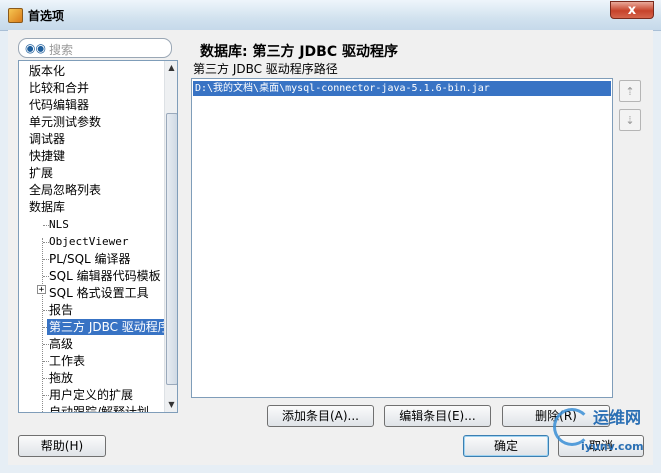 This screenshot has width=661, height=473. What do you see at coordinates (632, 10) in the screenshot?
I see `close-button: x` at bounding box center [632, 10].